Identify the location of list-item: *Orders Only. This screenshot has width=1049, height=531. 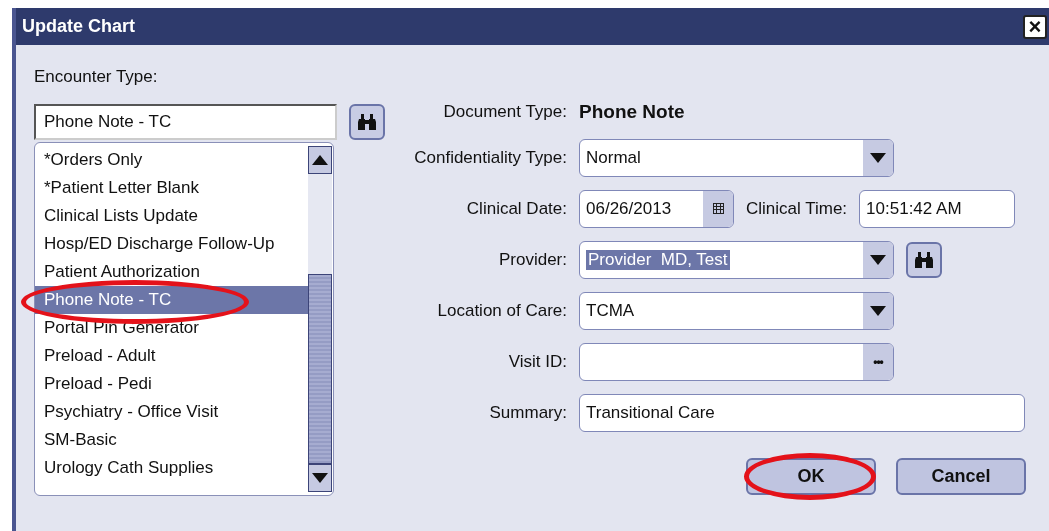
(171, 160).